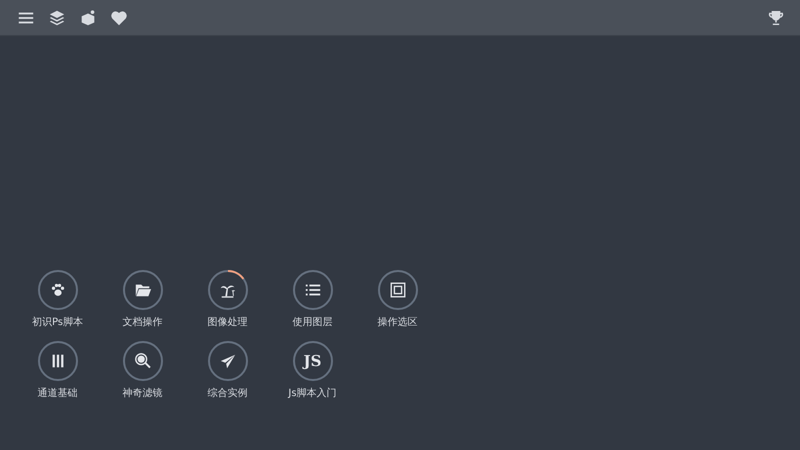 The width and height of the screenshot is (800, 450). I want to click on lesson-button: JS, so click(312, 361).